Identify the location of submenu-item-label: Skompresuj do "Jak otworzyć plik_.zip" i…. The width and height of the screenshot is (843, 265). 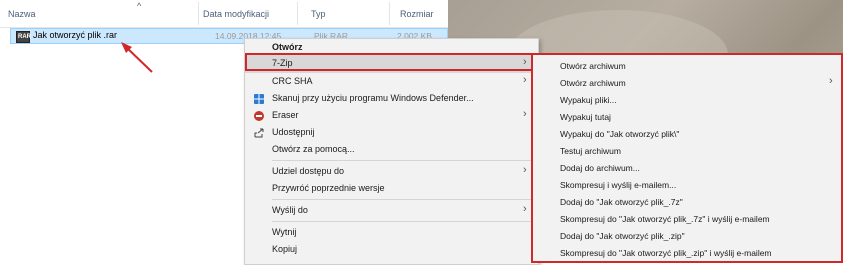
(666, 253).